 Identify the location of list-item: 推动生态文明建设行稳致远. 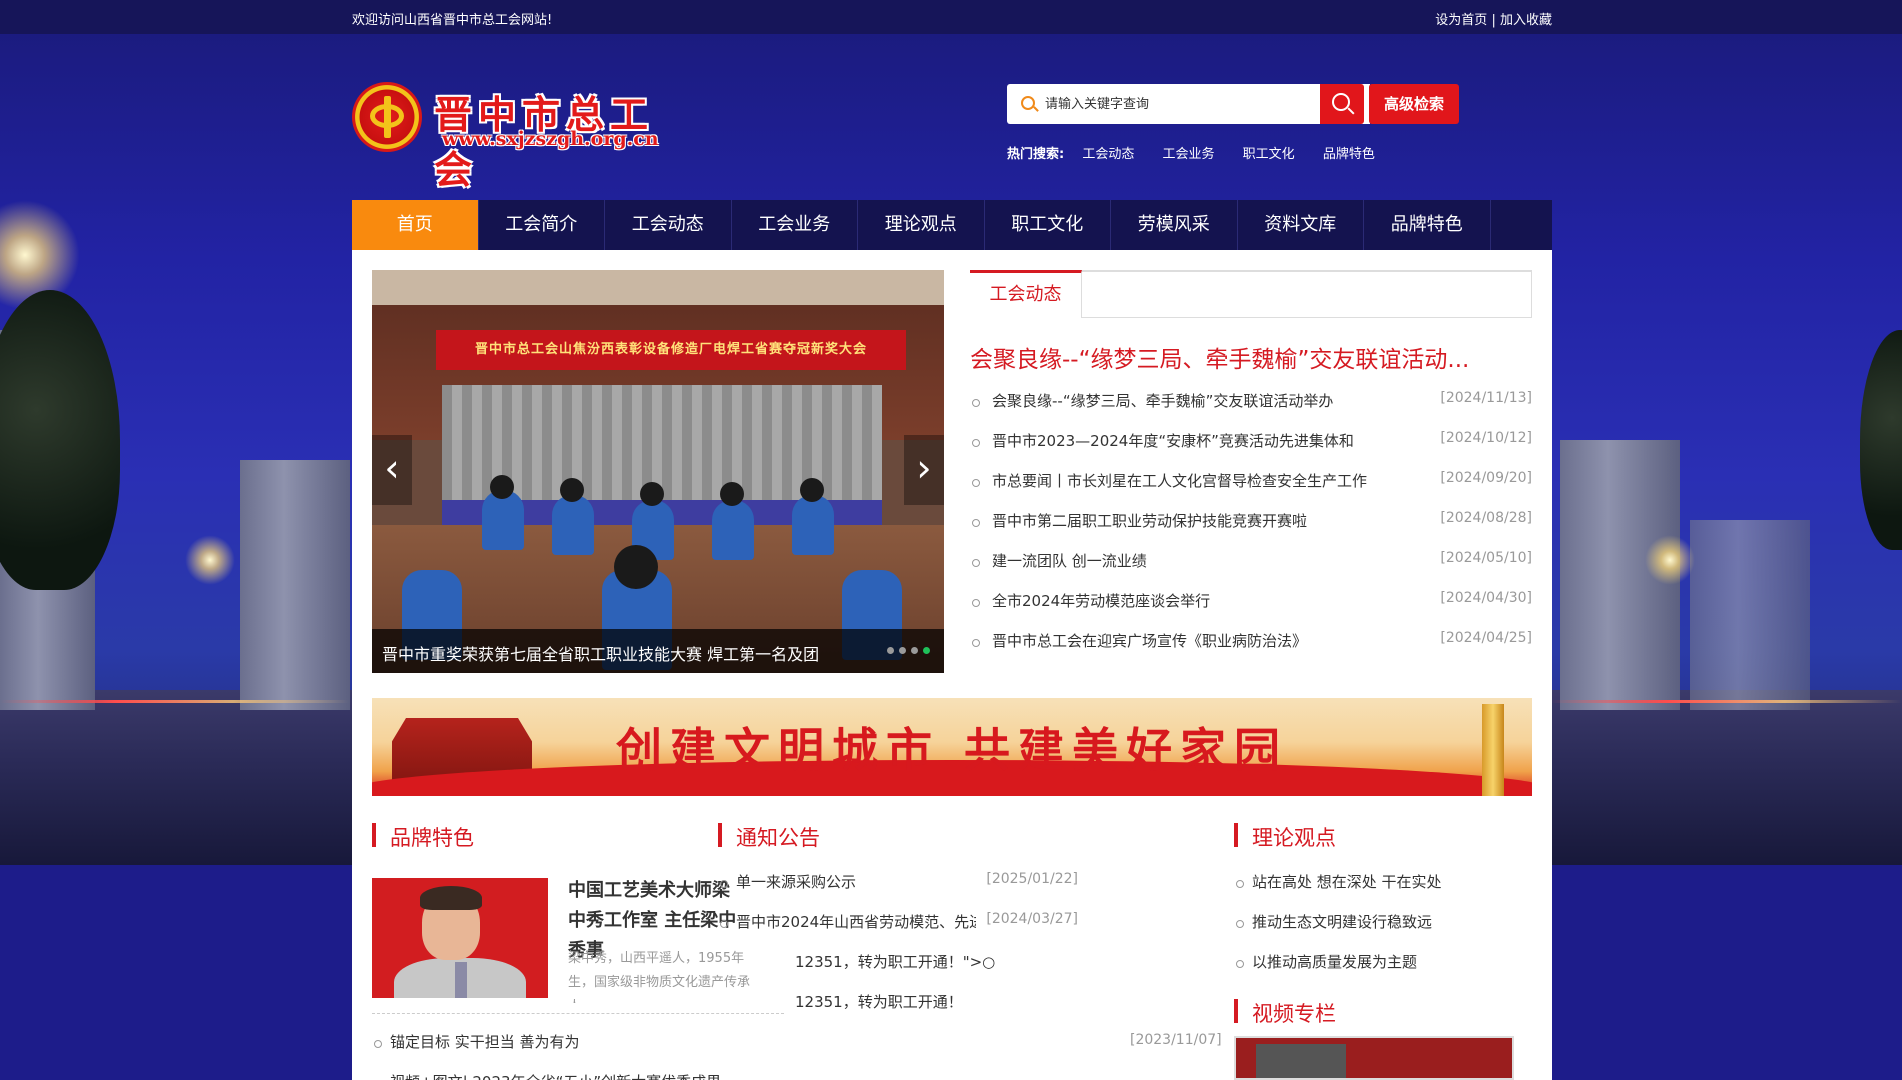
(1384, 928).